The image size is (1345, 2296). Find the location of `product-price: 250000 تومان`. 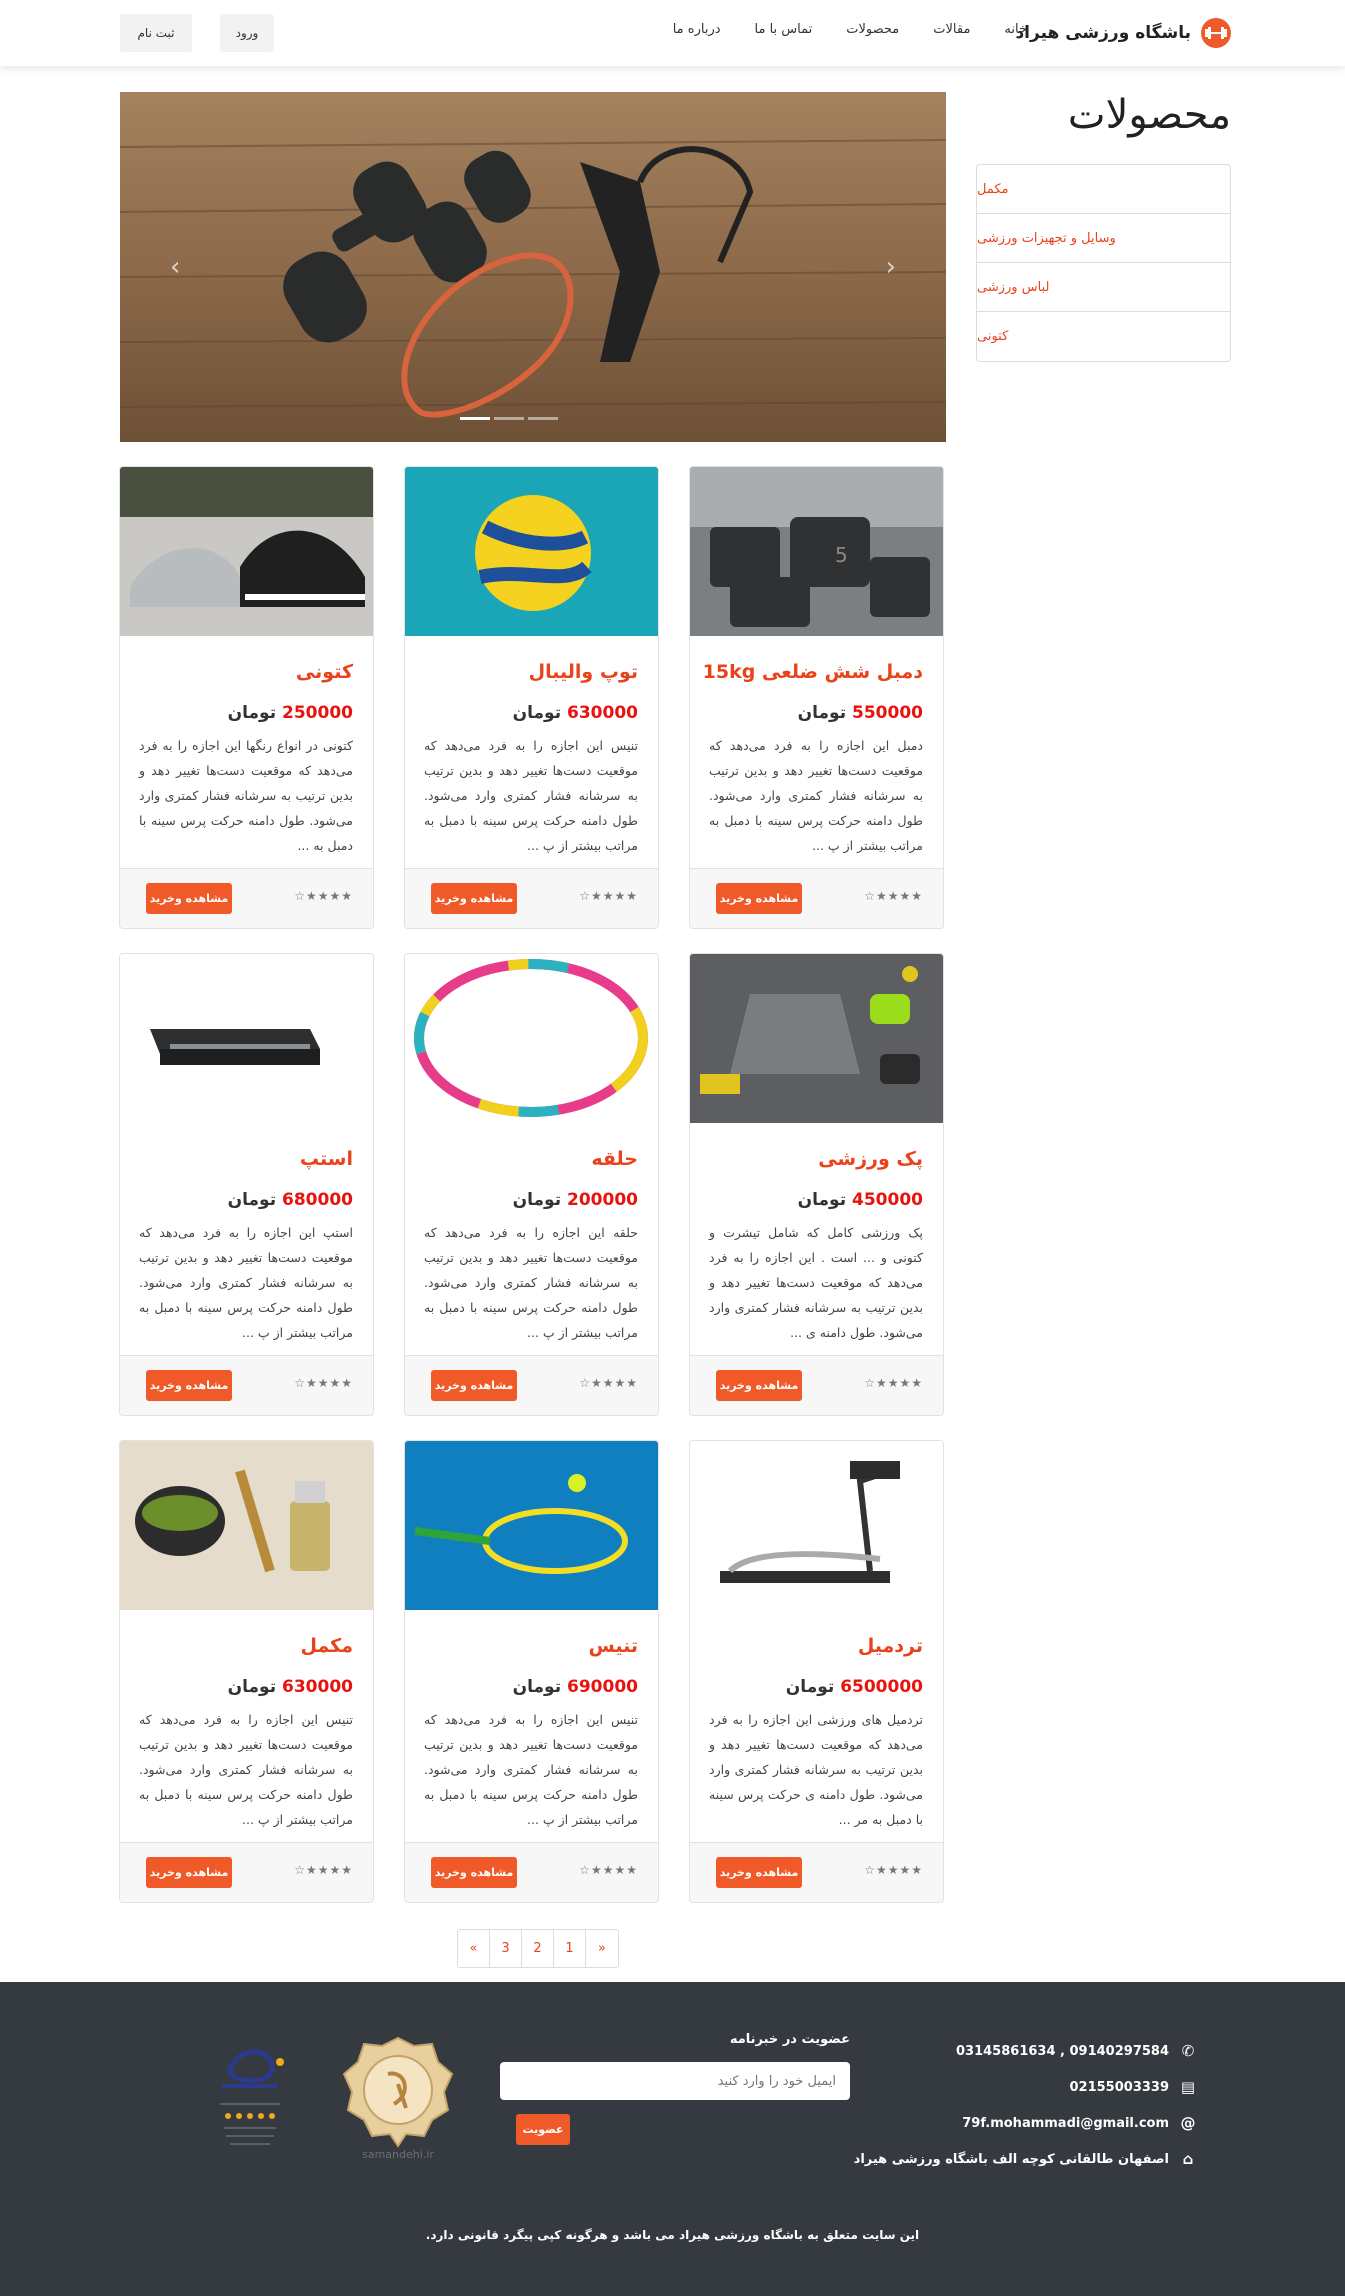

product-price: 250000 تومان is located at coordinates (290, 713).